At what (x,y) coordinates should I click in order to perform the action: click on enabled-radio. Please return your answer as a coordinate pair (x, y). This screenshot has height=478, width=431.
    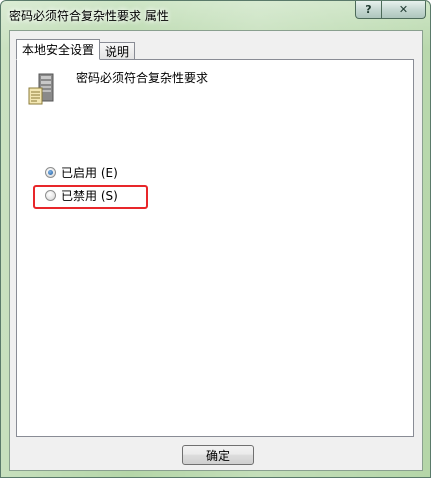
    Looking at the image, I should click on (50, 172).